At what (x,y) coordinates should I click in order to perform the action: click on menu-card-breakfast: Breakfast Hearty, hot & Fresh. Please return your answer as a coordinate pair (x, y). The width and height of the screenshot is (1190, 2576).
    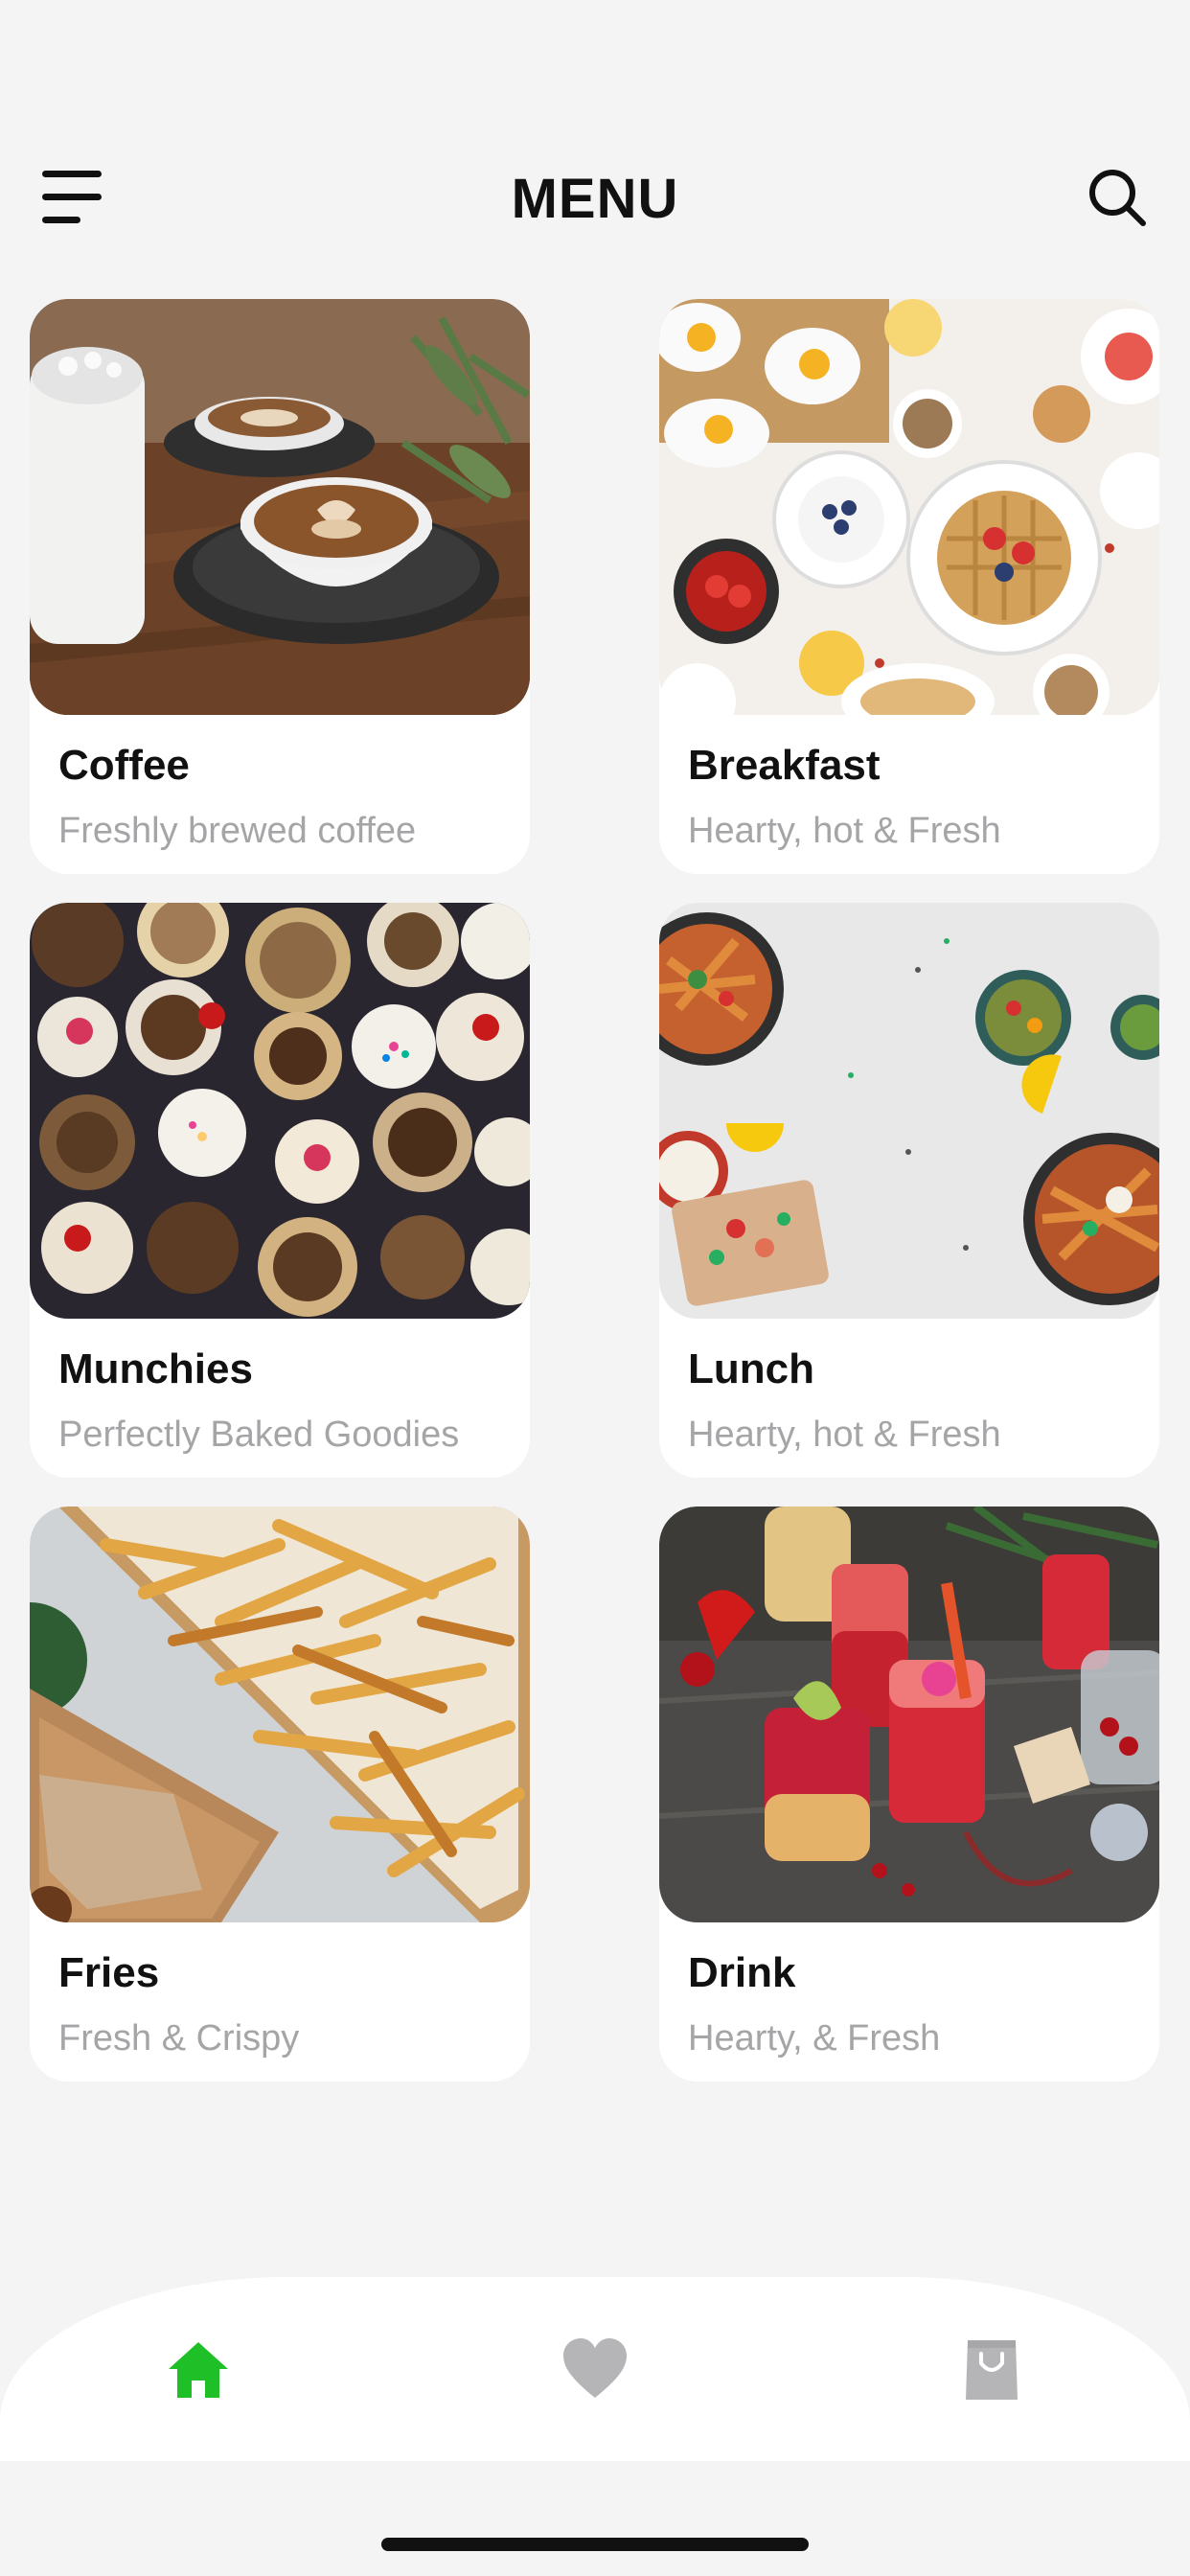
    Looking at the image, I should click on (909, 586).